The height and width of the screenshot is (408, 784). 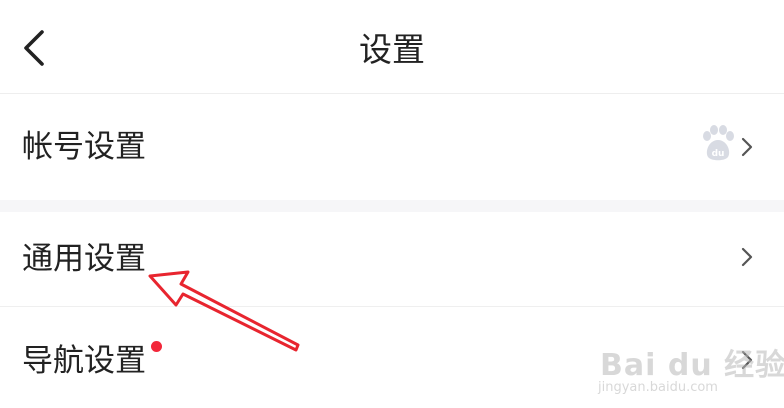 I want to click on settings-item-label: 导航设置, so click(x=84, y=361).